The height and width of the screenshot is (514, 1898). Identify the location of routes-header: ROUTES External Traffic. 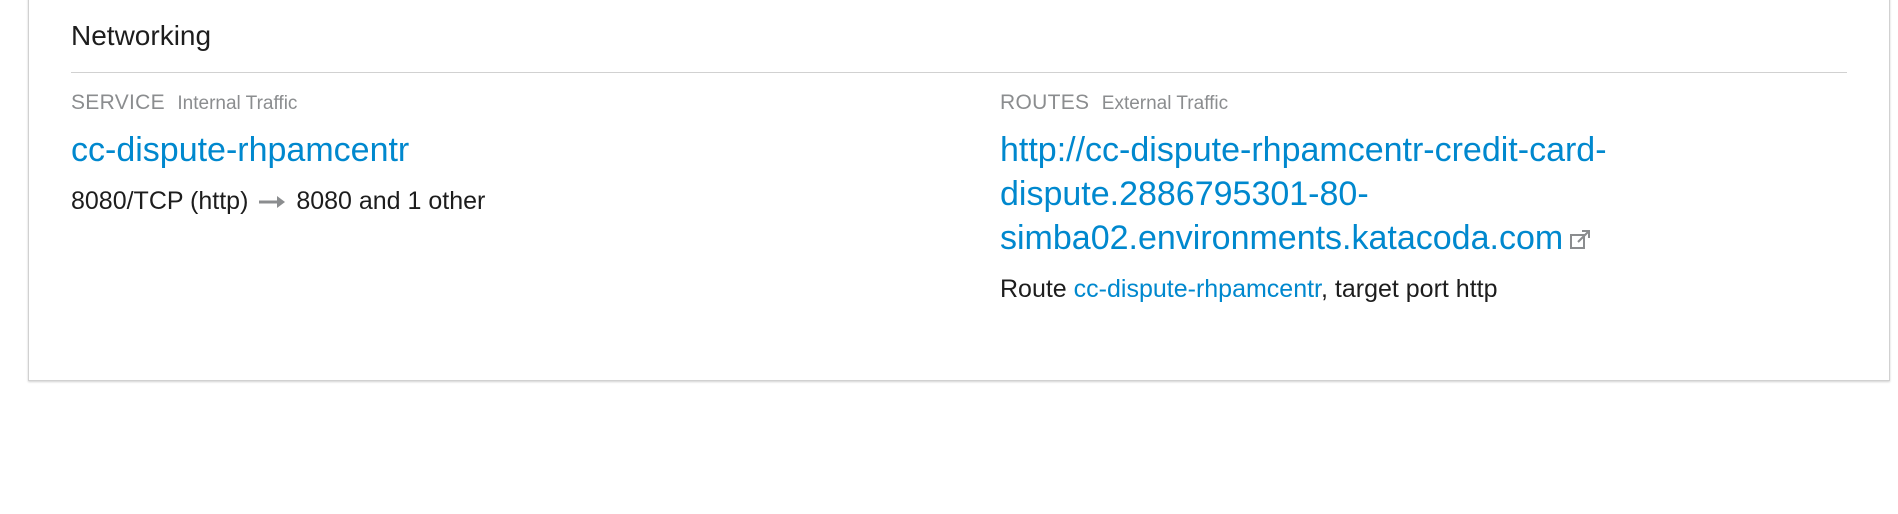
(1380, 103).